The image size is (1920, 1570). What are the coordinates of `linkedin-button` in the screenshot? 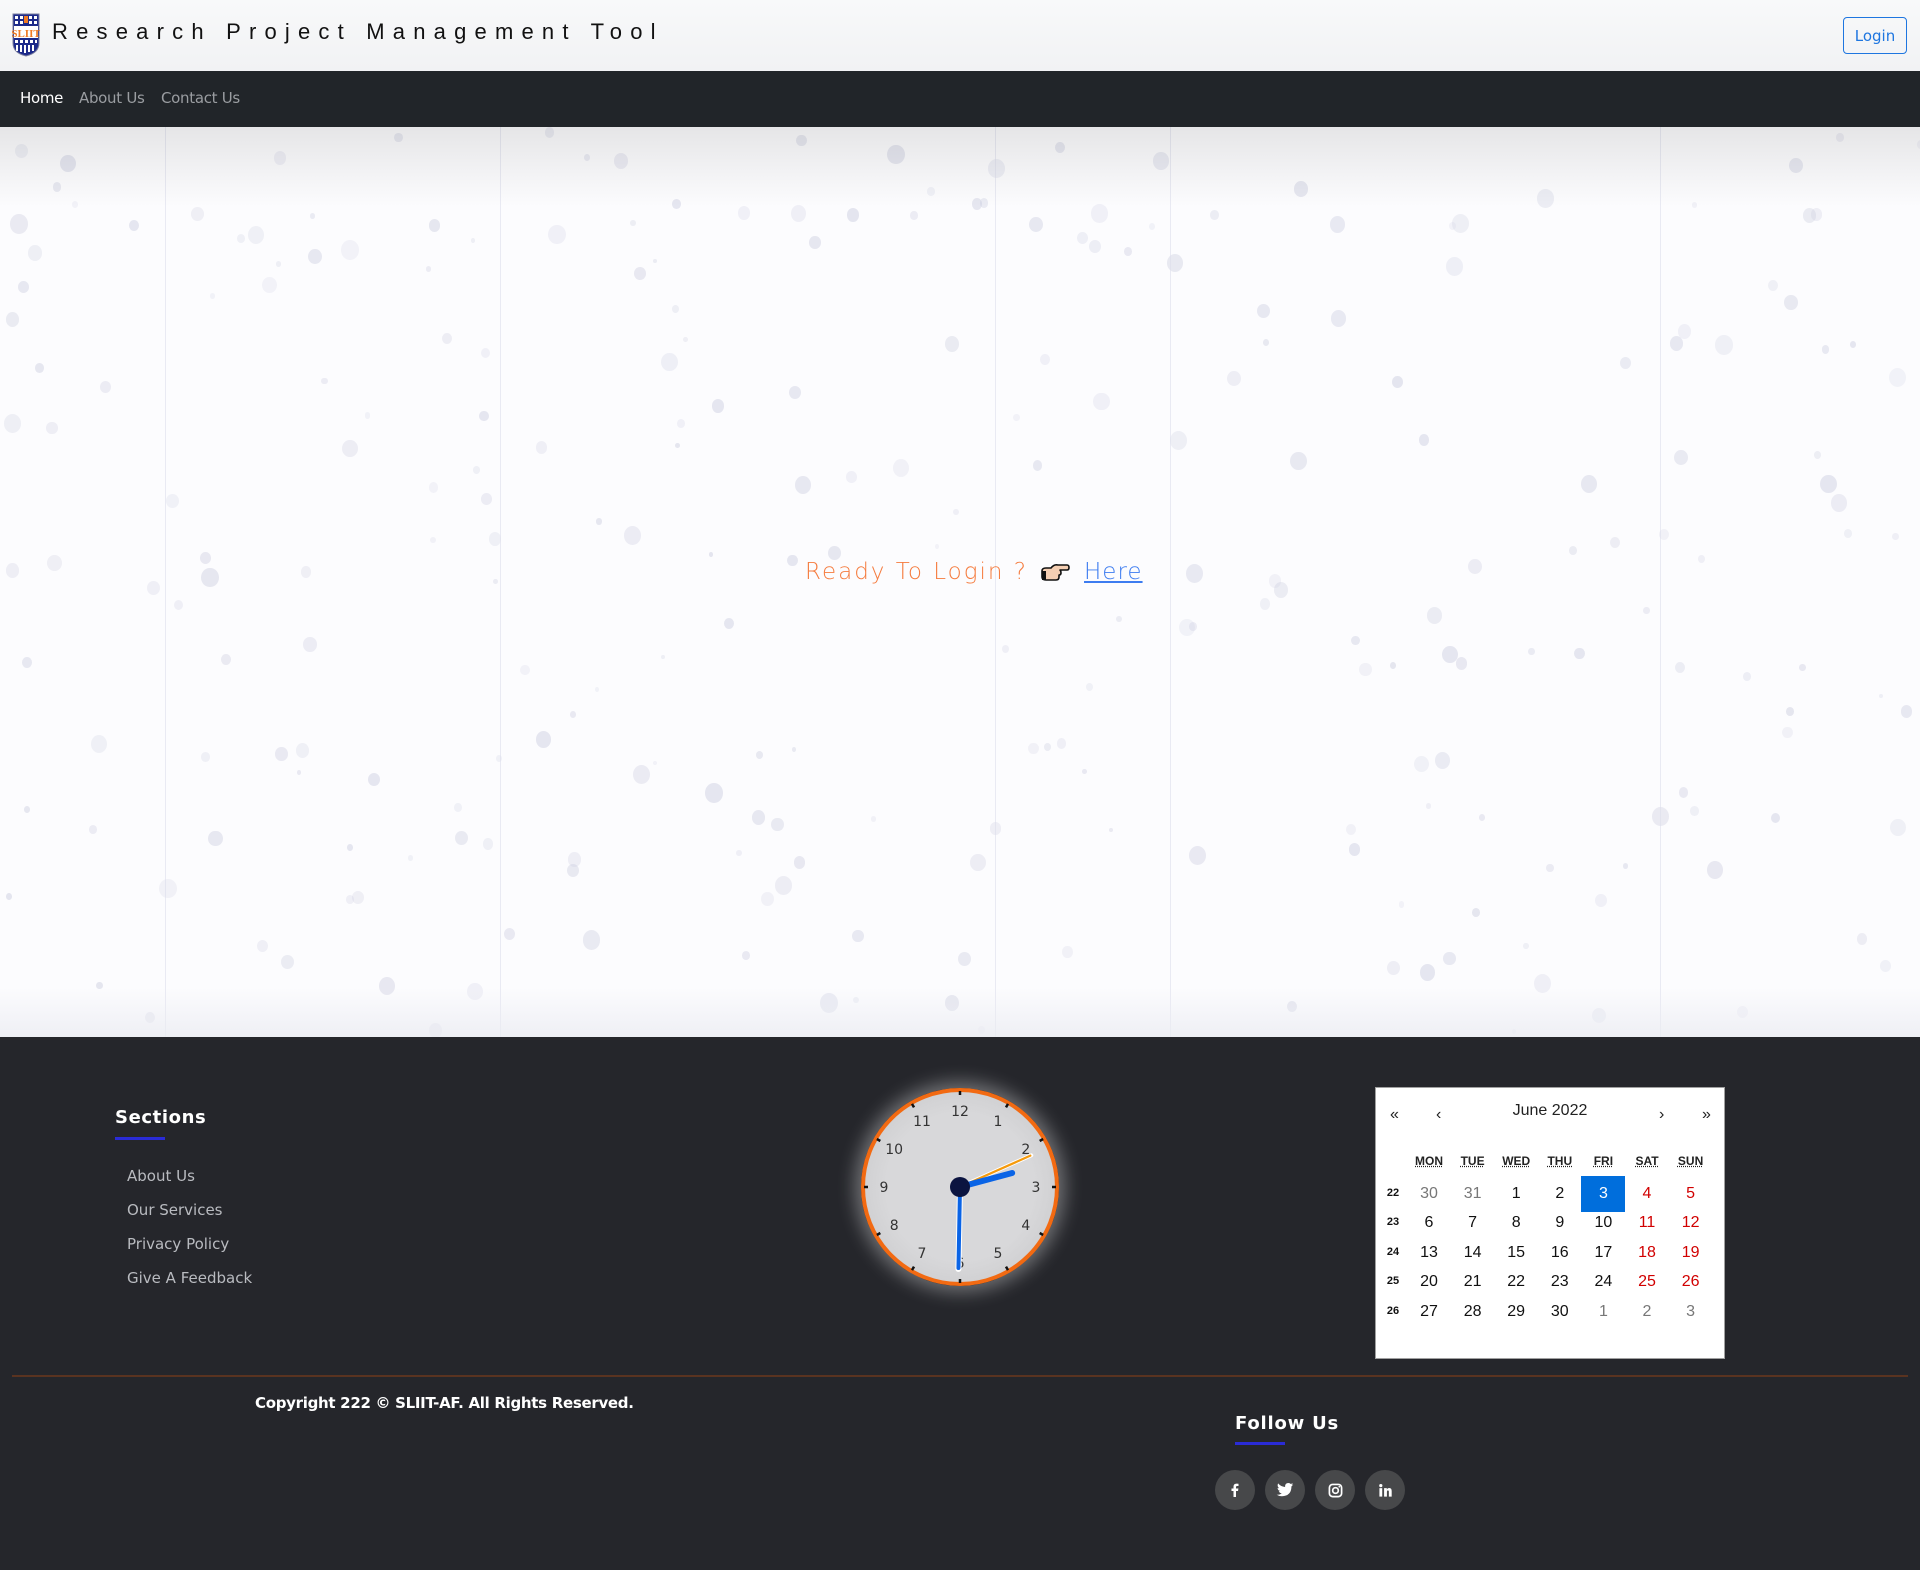 It's located at (1385, 1490).